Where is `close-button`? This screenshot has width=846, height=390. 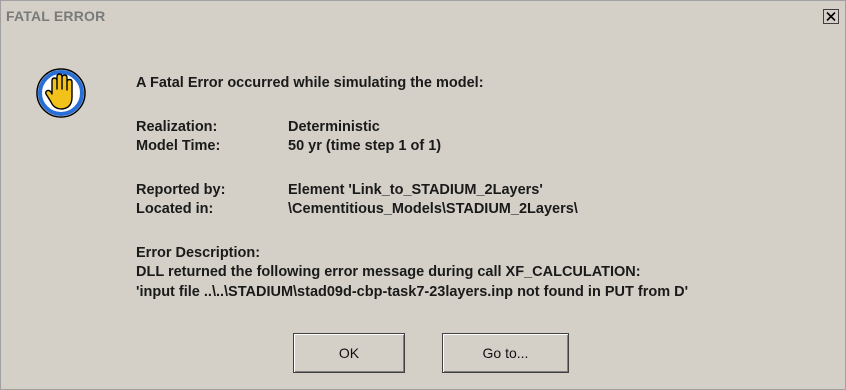 close-button is located at coordinates (831, 16).